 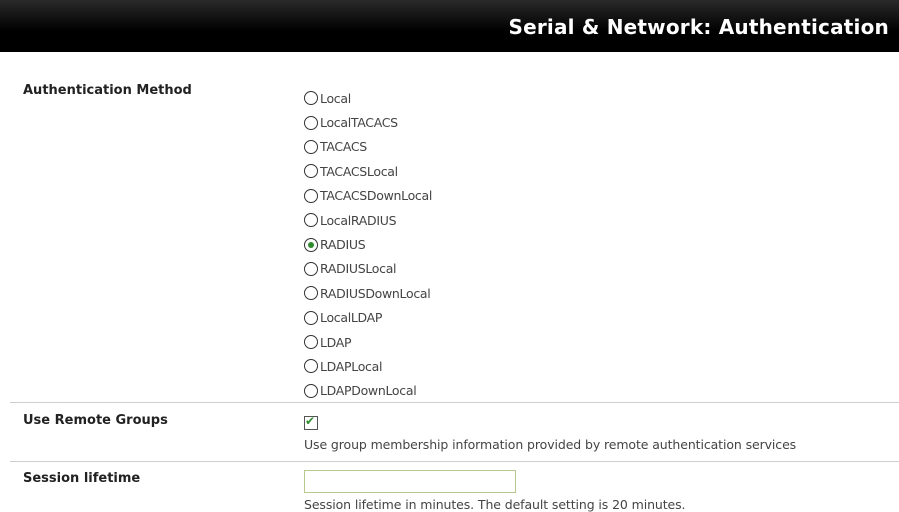 What do you see at coordinates (82, 478) in the screenshot?
I see `session-lifetime-label: Session lifetime` at bounding box center [82, 478].